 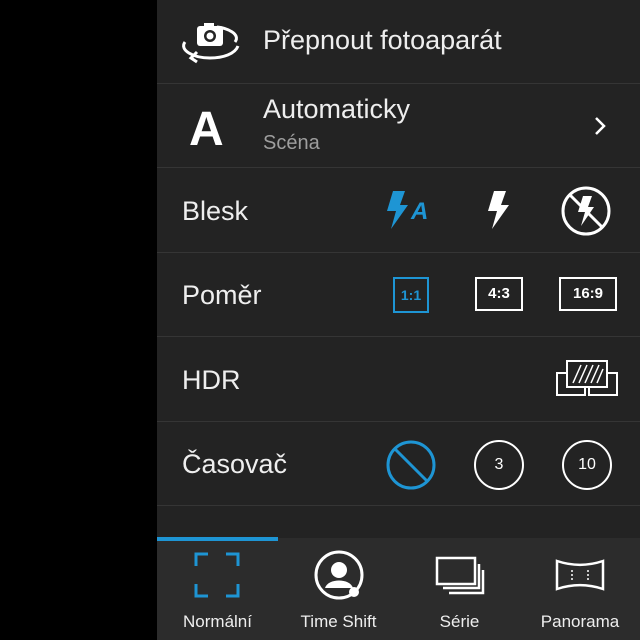 I want to click on flash-auto-icon: A, so click(x=411, y=210).